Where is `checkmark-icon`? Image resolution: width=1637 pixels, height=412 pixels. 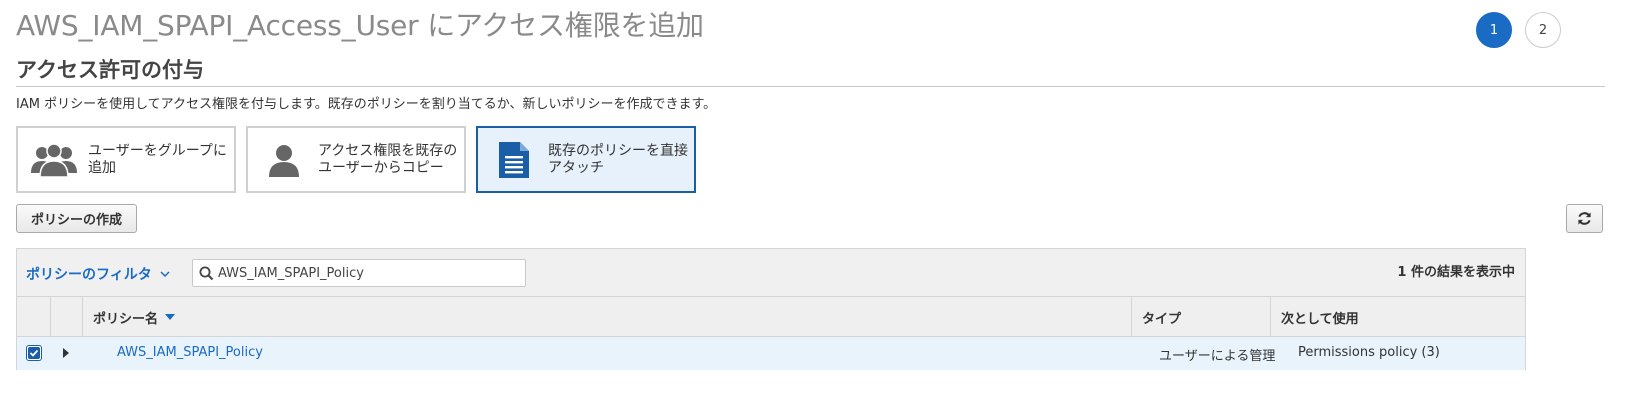 checkmark-icon is located at coordinates (34, 353).